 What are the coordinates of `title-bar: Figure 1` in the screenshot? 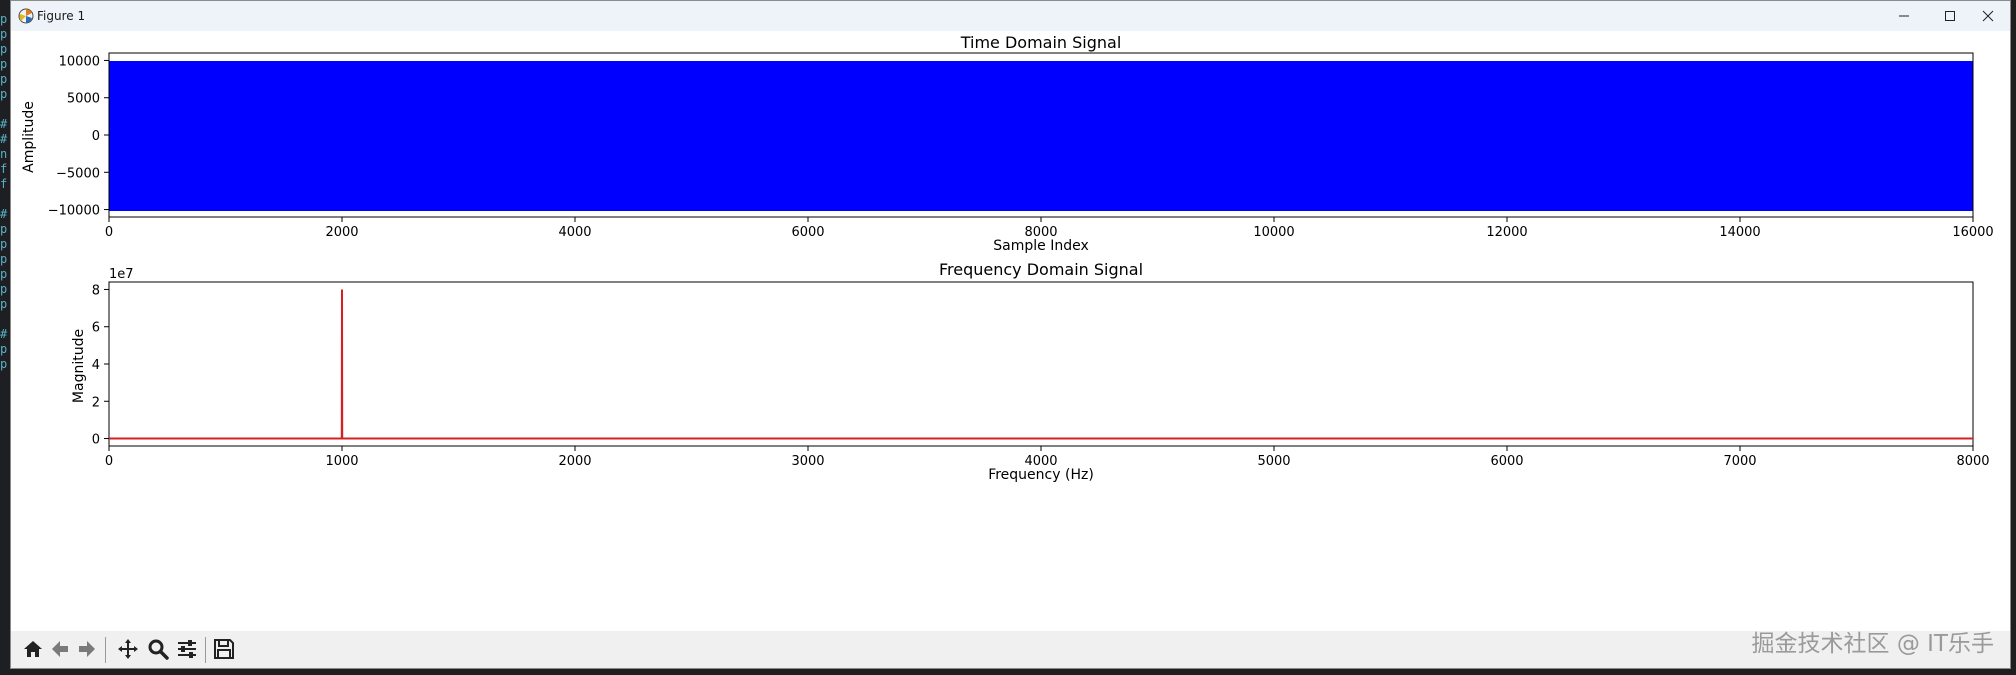 It's located at (1010, 16).